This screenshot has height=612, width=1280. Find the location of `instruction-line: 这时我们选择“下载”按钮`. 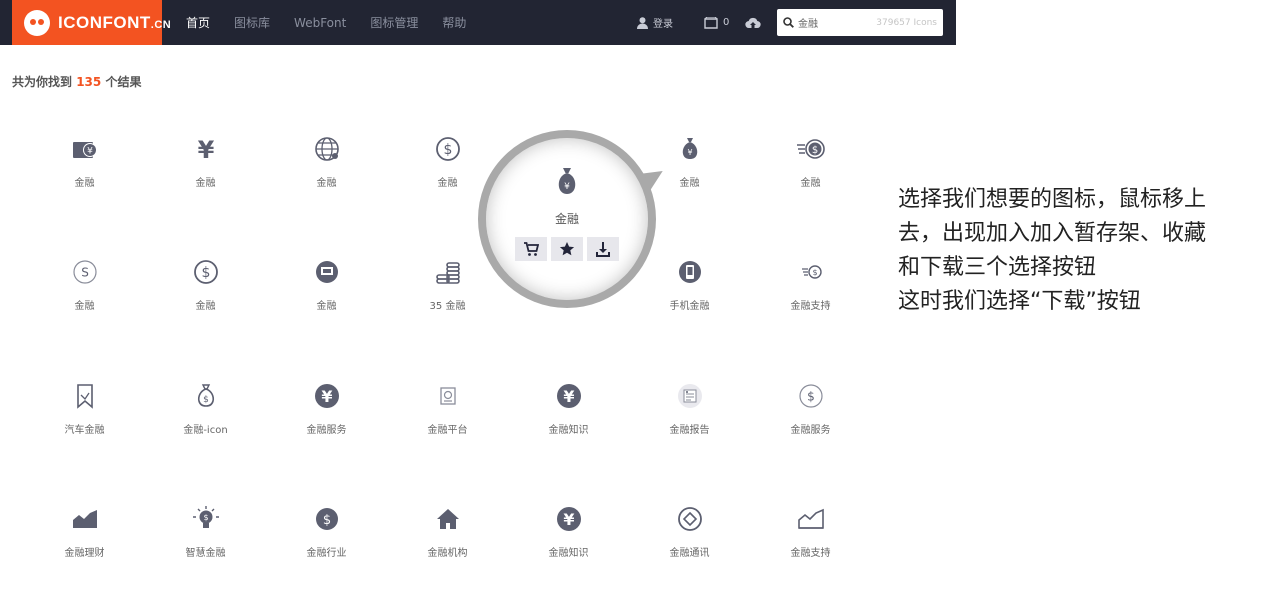

instruction-line: 这时我们选择“下载”按钮 is located at coordinates (1019, 301).